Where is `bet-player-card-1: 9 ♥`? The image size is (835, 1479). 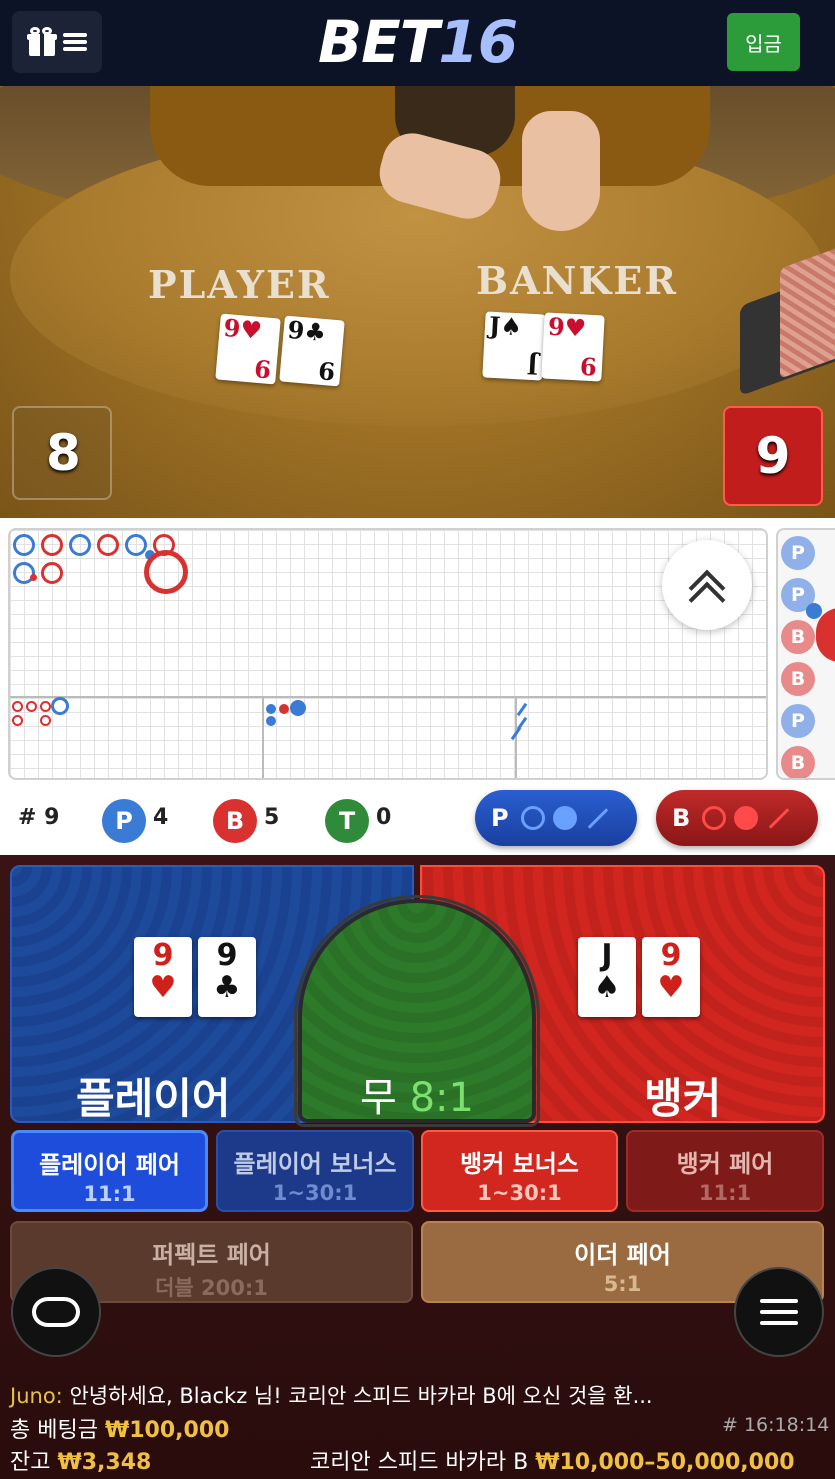
bet-player-card-1: 9 ♥ is located at coordinates (163, 977).